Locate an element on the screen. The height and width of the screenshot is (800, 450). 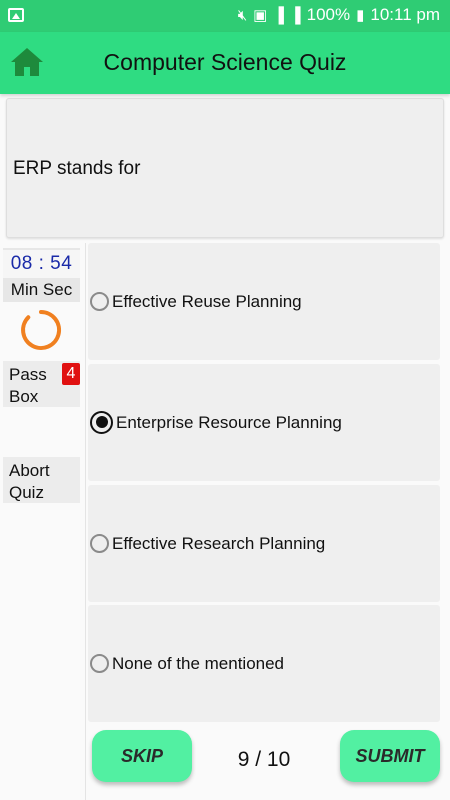
loading-spinner-icon is located at coordinates (41, 330).